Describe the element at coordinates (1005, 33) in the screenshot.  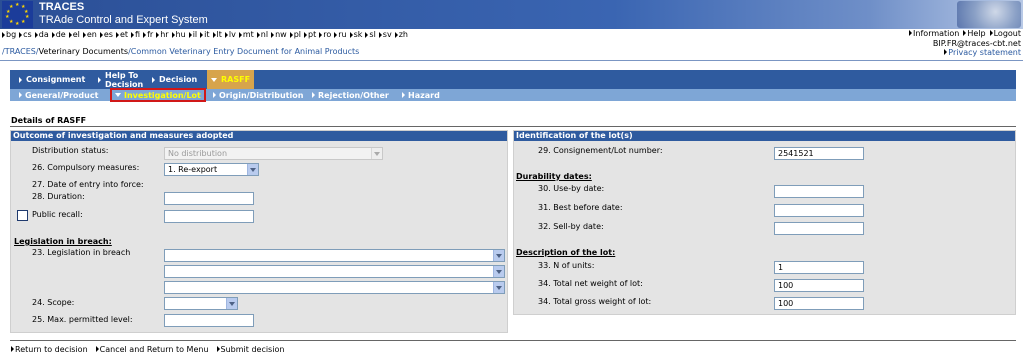
I see `logout-link: Logout` at that location.